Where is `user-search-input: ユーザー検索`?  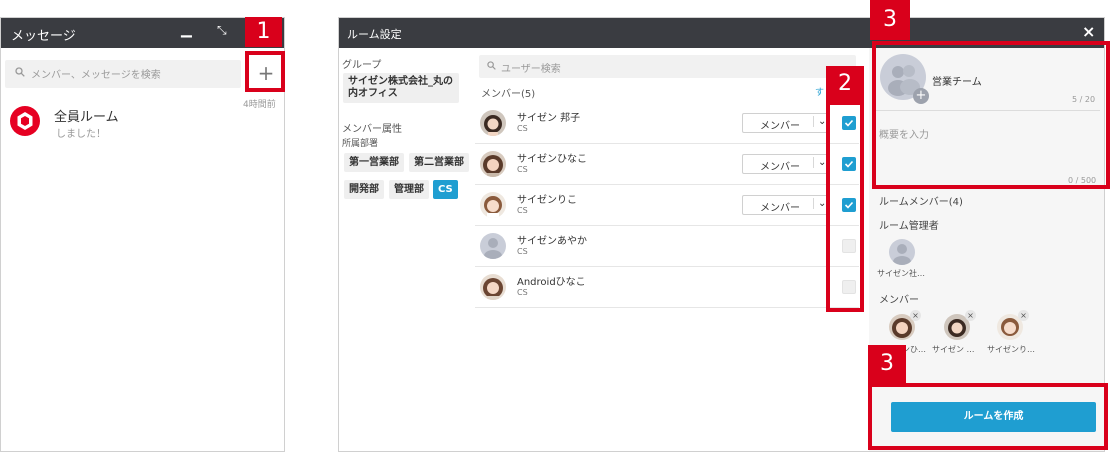
user-search-input: ユーザー検索 is located at coordinates (667, 66).